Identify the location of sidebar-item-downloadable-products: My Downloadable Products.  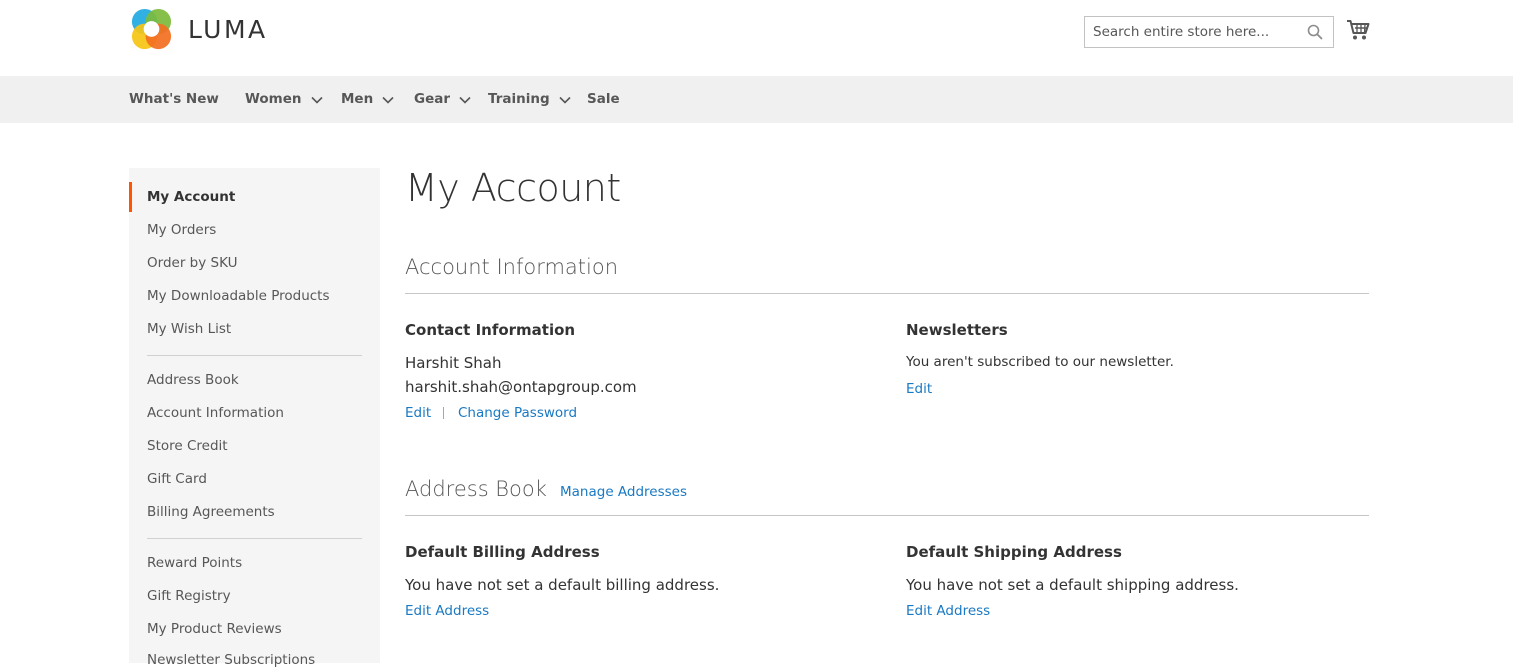
(238, 296).